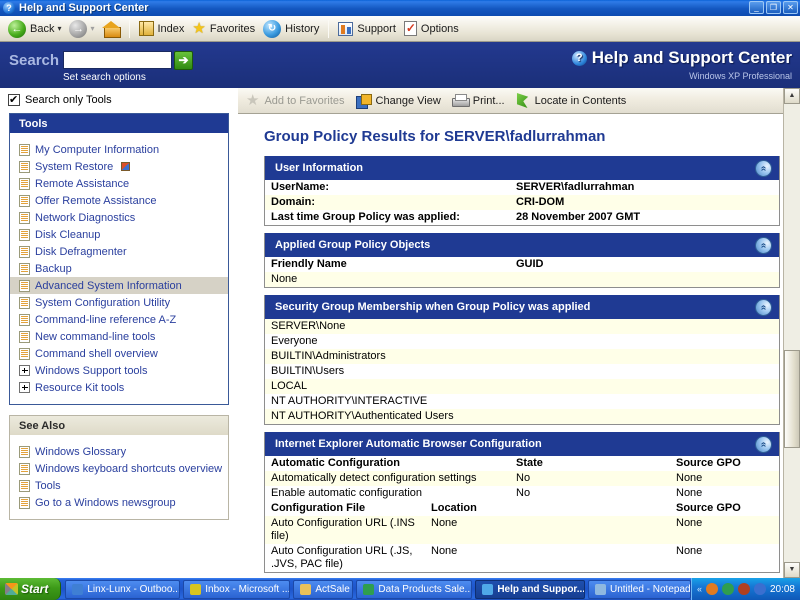 This screenshot has width=800, height=600. I want to click on home-button, so click(111, 29).